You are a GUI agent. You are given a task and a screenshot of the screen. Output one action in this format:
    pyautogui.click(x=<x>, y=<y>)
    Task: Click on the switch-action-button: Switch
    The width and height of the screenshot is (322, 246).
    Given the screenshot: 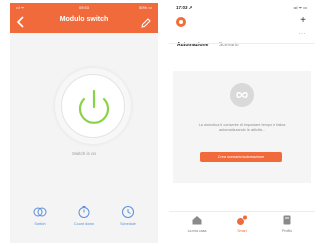 What is the action you would take?
    pyautogui.click(x=40, y=220)
    